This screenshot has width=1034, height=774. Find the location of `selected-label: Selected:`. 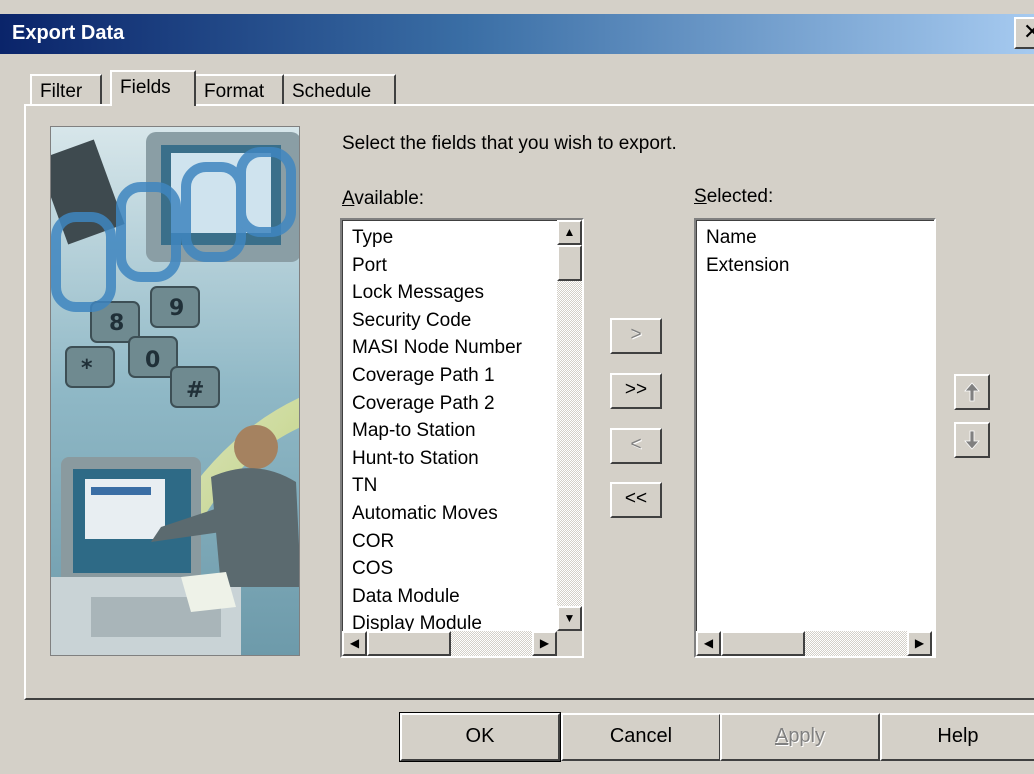

selected-label: Selected: is located at coordinates (733, 197).